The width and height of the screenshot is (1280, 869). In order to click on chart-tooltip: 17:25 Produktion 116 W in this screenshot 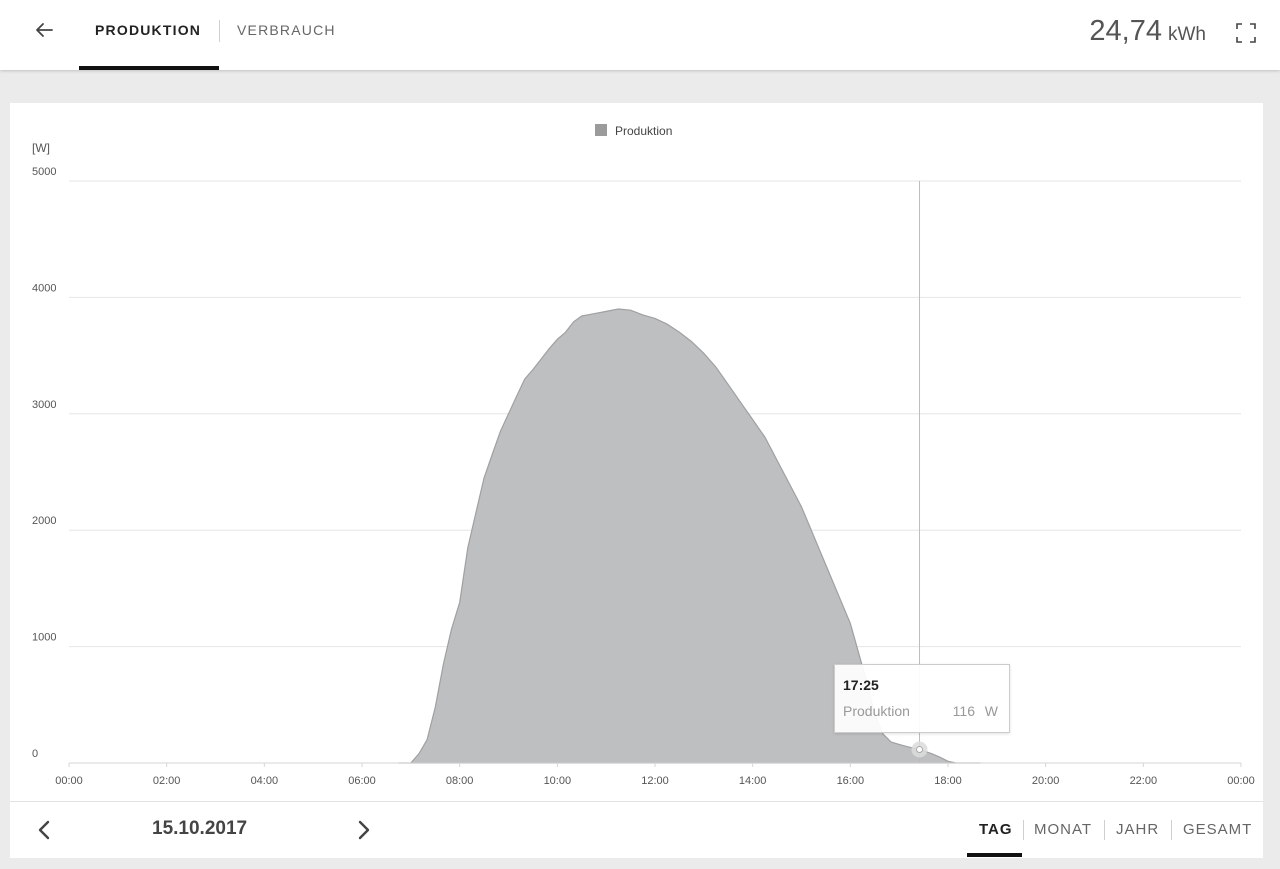, I will do `click(922, 698)`.